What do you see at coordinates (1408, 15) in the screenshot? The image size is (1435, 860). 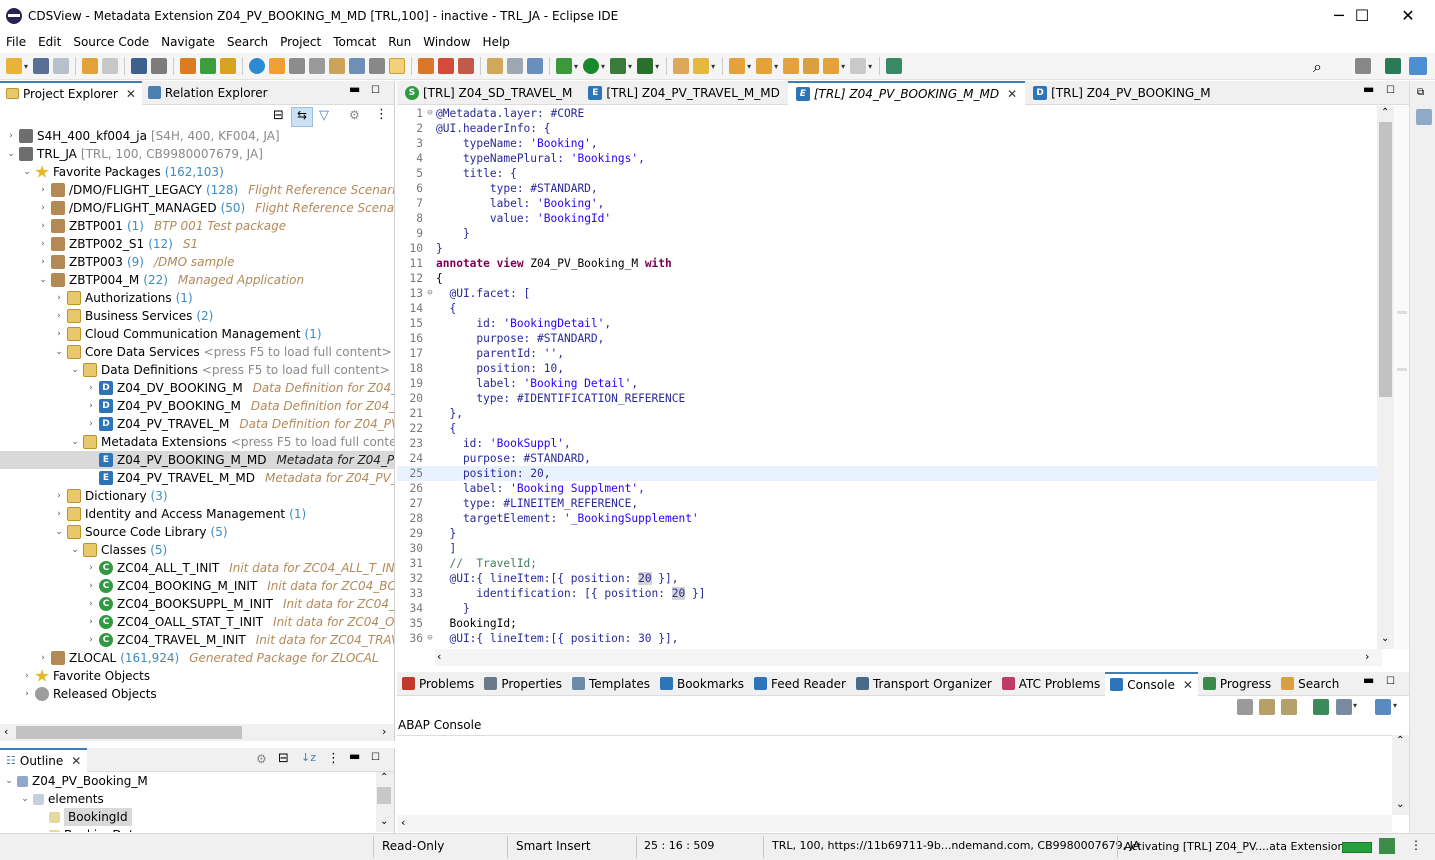 I see `close-window-button: ✕` at bounding box center [1408, 15].